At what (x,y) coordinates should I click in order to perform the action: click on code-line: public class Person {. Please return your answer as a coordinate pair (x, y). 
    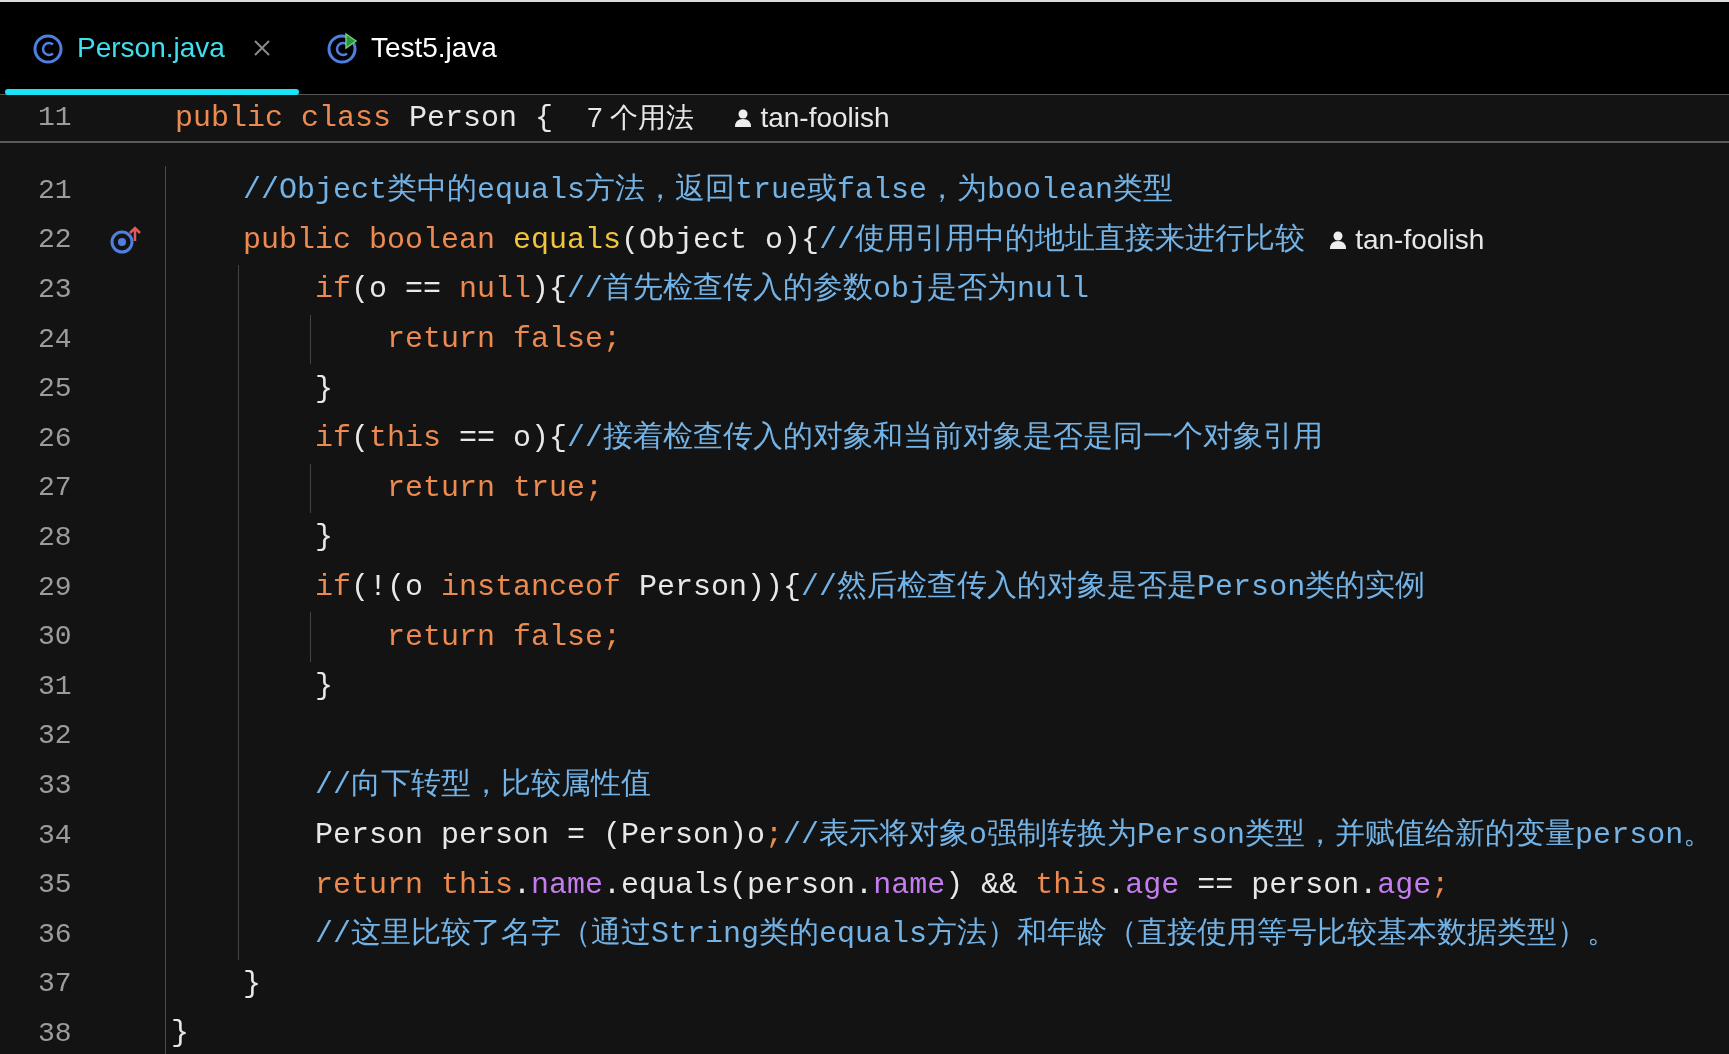
    Looking at the image, I should click on (365, 118).